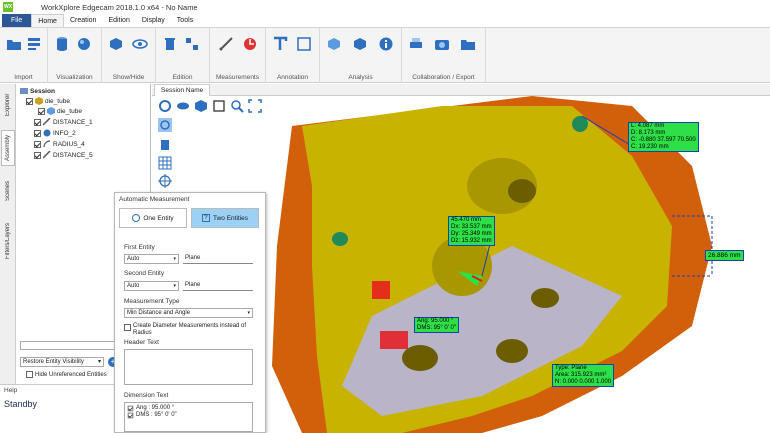  I want to click on menu-file: File, so click(17, 20).